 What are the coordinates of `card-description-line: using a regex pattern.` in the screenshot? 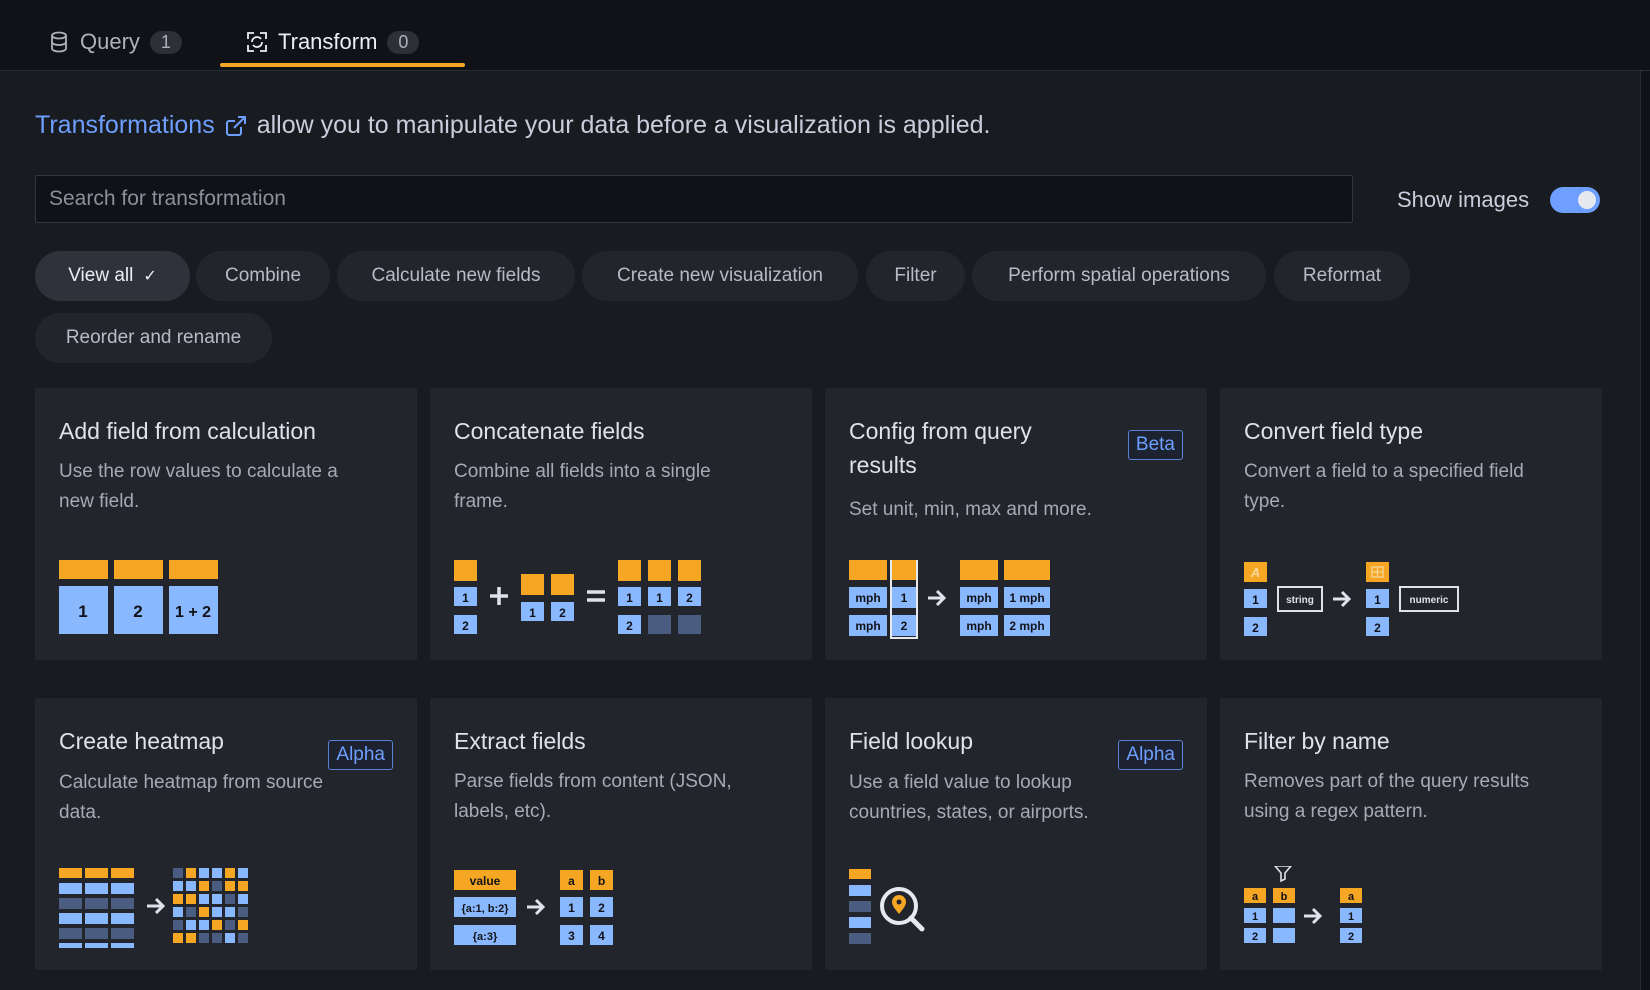 It's located at (1336, 811).